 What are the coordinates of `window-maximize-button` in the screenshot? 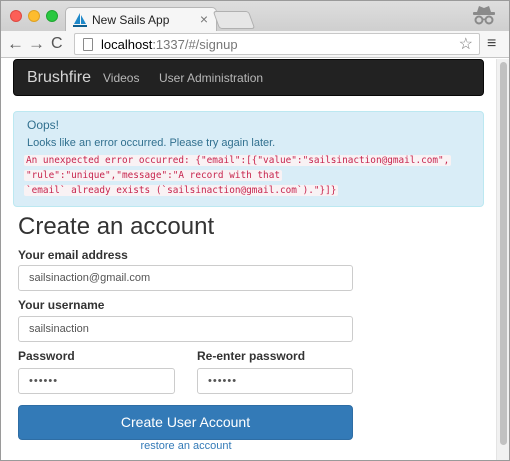 It's located at (52, 16).